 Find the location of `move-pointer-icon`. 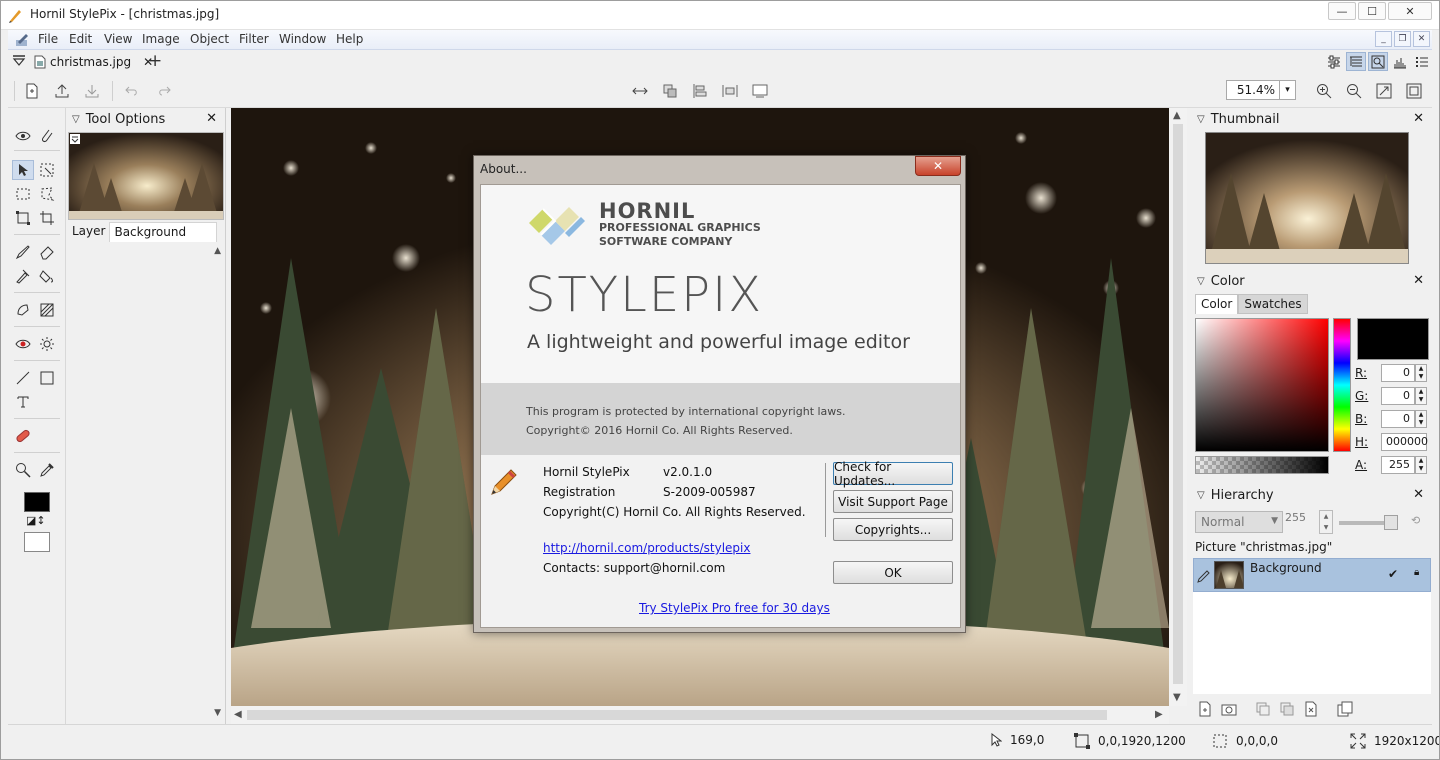

move-pointer-icon is located at coordinates (23, 170).